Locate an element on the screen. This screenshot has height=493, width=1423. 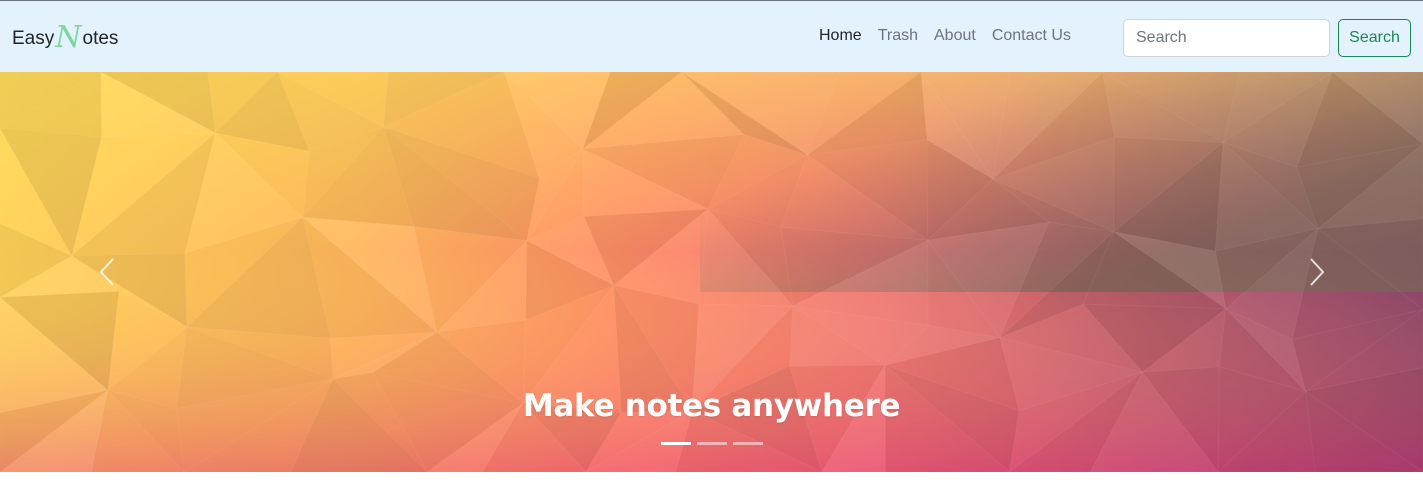
brand-logo: Easy Notes is located at coordinates (65, 38).